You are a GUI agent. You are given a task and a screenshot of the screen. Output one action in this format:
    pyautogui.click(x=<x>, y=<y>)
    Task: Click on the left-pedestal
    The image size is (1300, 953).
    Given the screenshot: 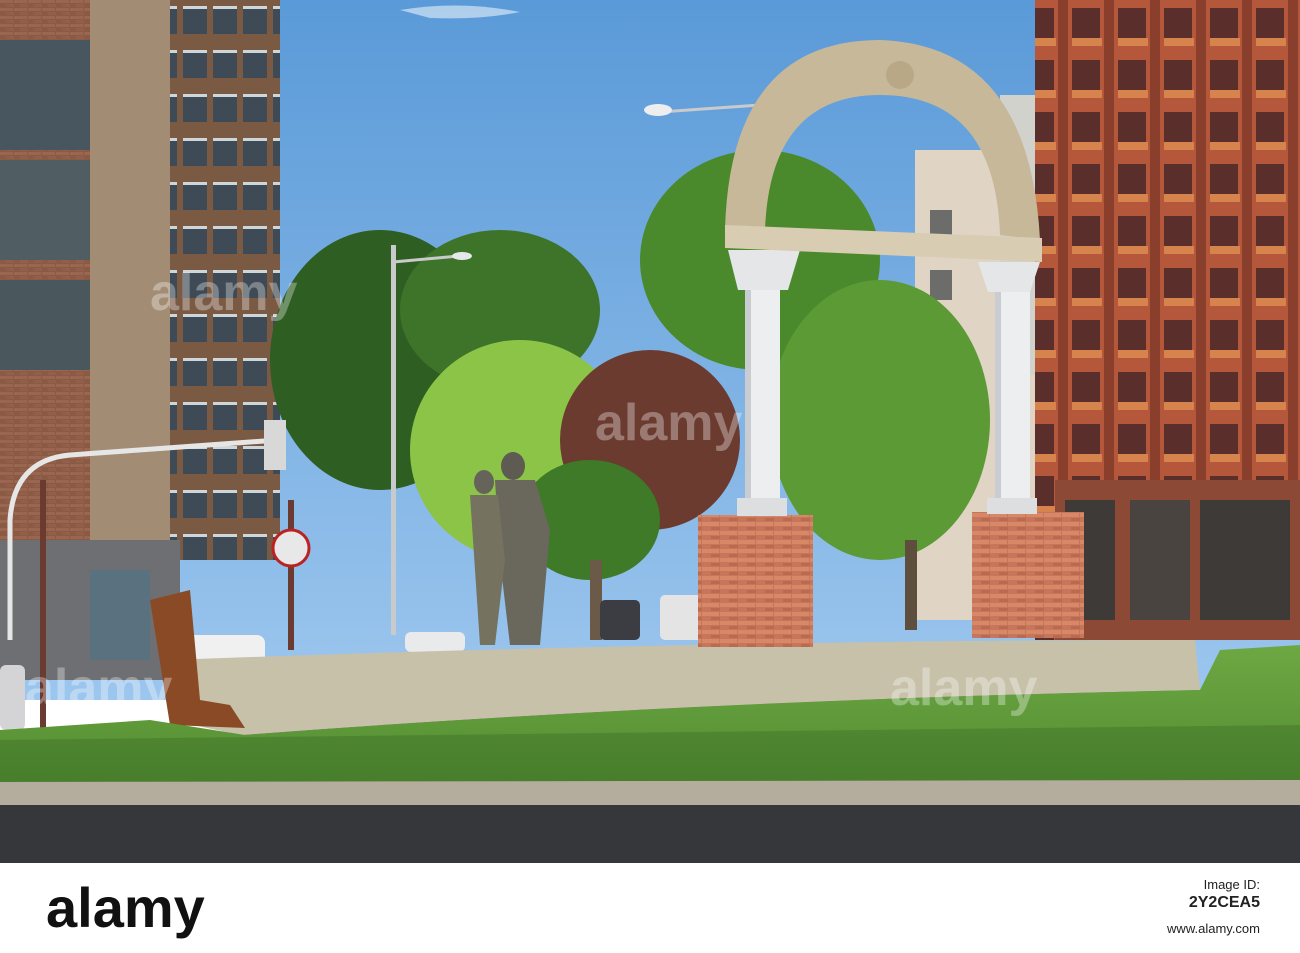 What is the action you would take?
    pyautogui.click(x=755, y=581)
    